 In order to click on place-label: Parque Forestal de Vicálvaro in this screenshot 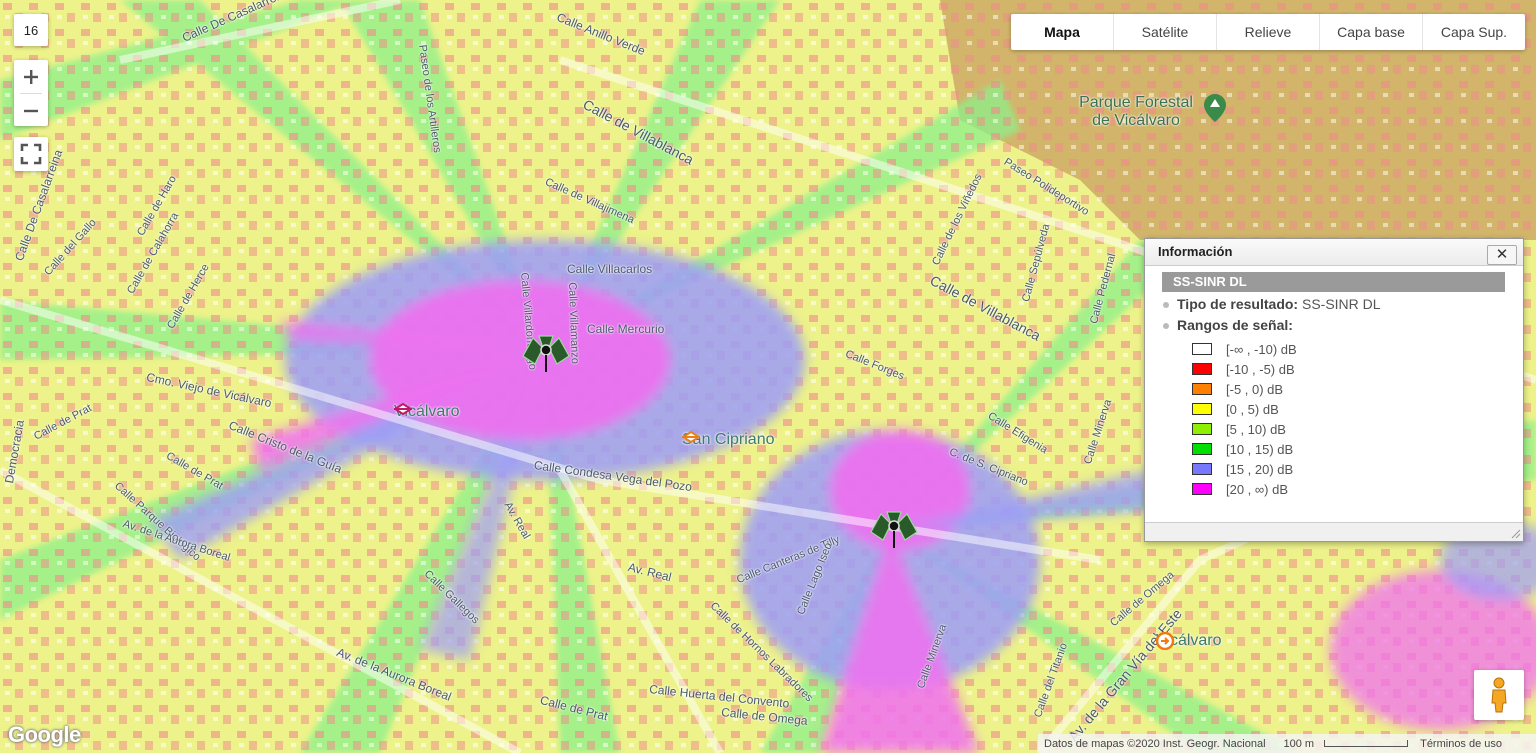, I will do `click(1151, 112)`.